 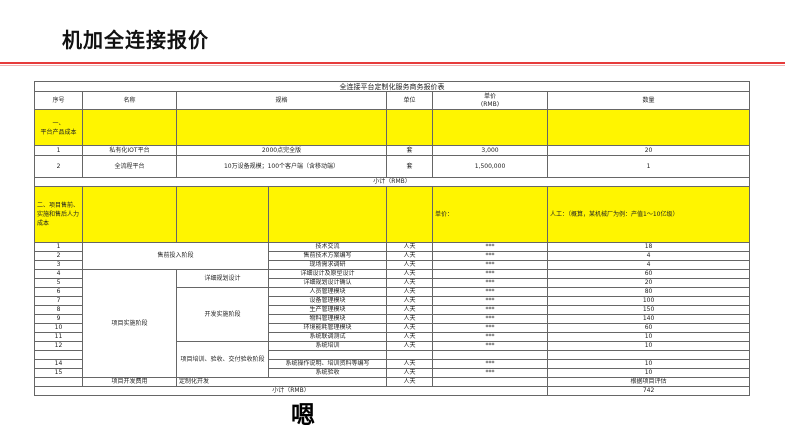 What do you see at coordinates (58, 328) in the screenshot?
I see `row-seq: 10` at bounding box center [58, 328].